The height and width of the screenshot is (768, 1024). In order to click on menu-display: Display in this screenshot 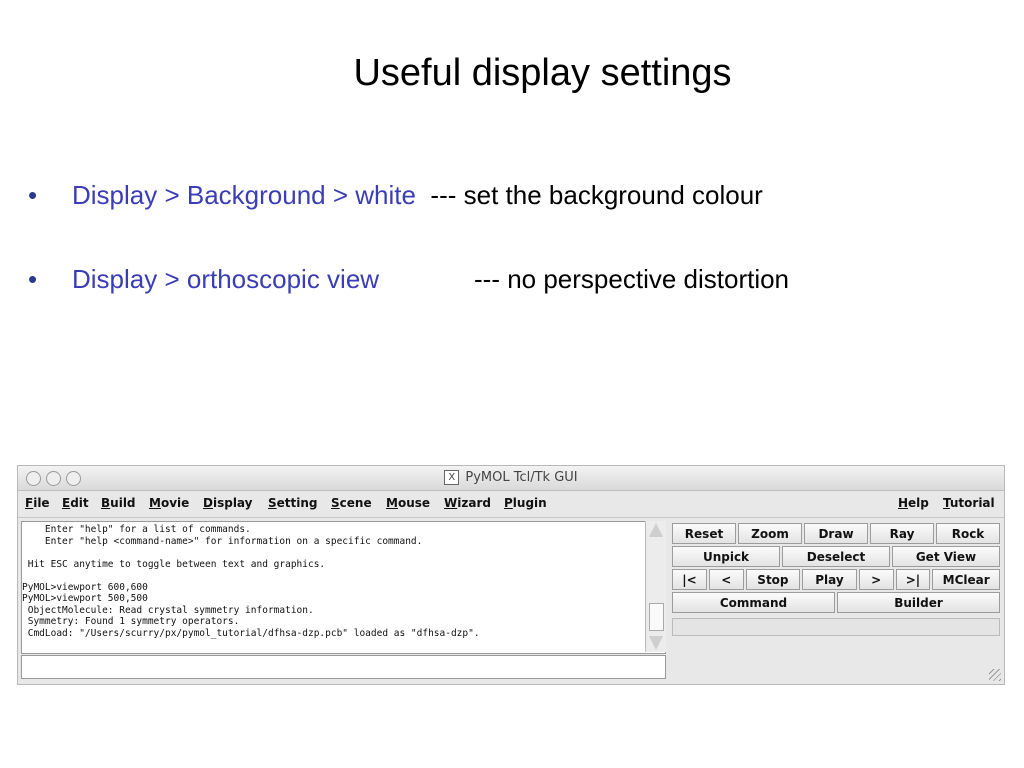, I will do `click(227, 503)`.